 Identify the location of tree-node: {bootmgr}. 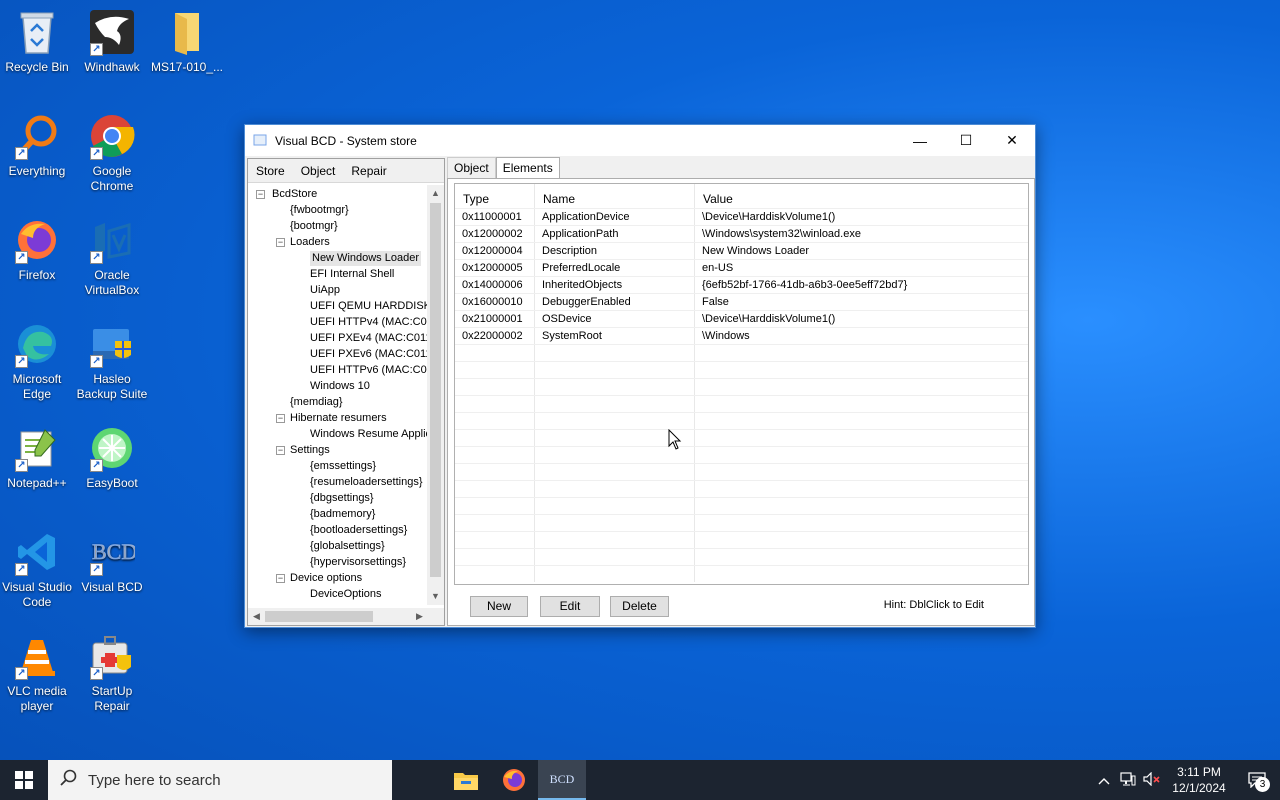
(314, 226).